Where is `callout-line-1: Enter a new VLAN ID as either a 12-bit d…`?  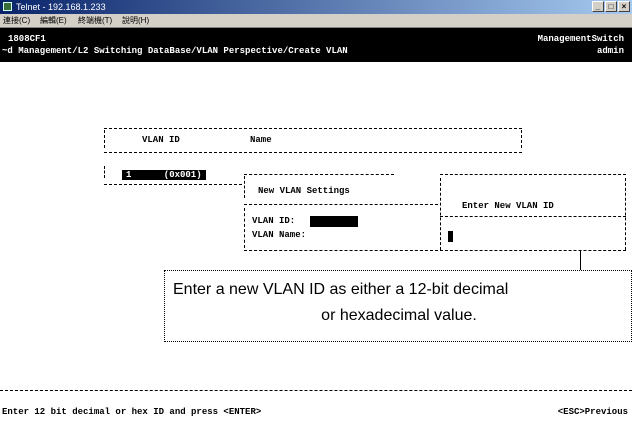
callout-line-1: Enter a new VLAN ID as either a 12-bit d… is located at coordinates (341, 289).